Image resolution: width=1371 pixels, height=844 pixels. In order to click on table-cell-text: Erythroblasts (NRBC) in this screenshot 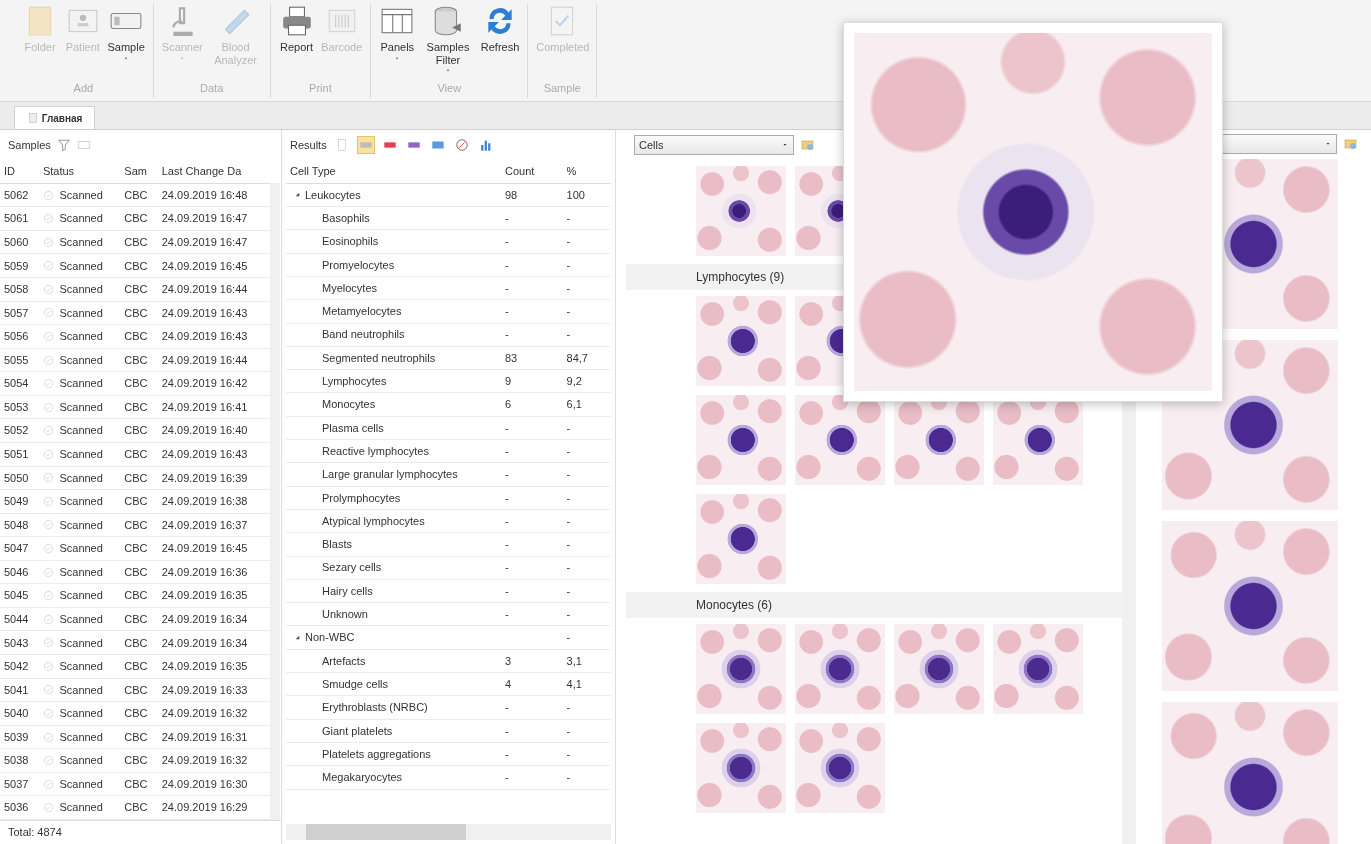, I will do `click(375, 708)`.